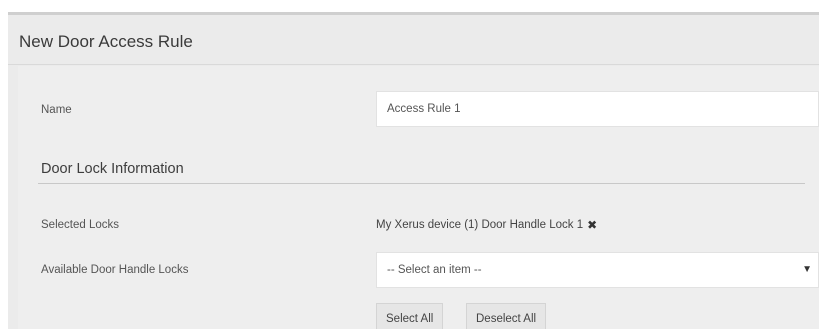 Image resolution: width=819 pixels, height=329 pixels. I want to click on selected-lock-tag: My Xerus device (1) Door Handle Lock 1 ✖, so click(486, 225).